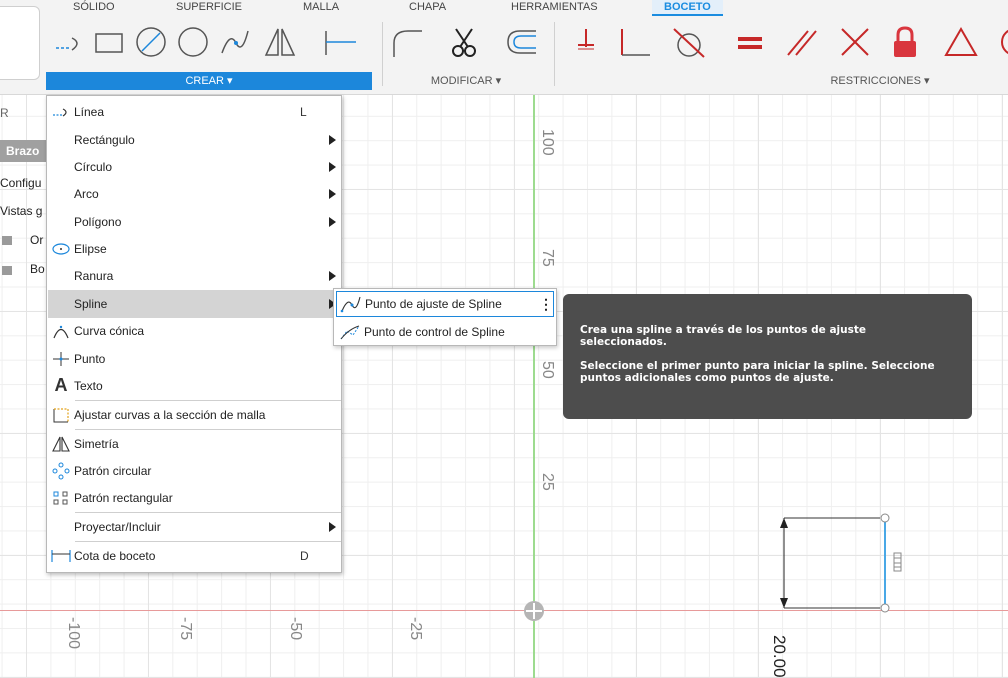  I want to click on fillet-tool-icon, so click(407, 42).